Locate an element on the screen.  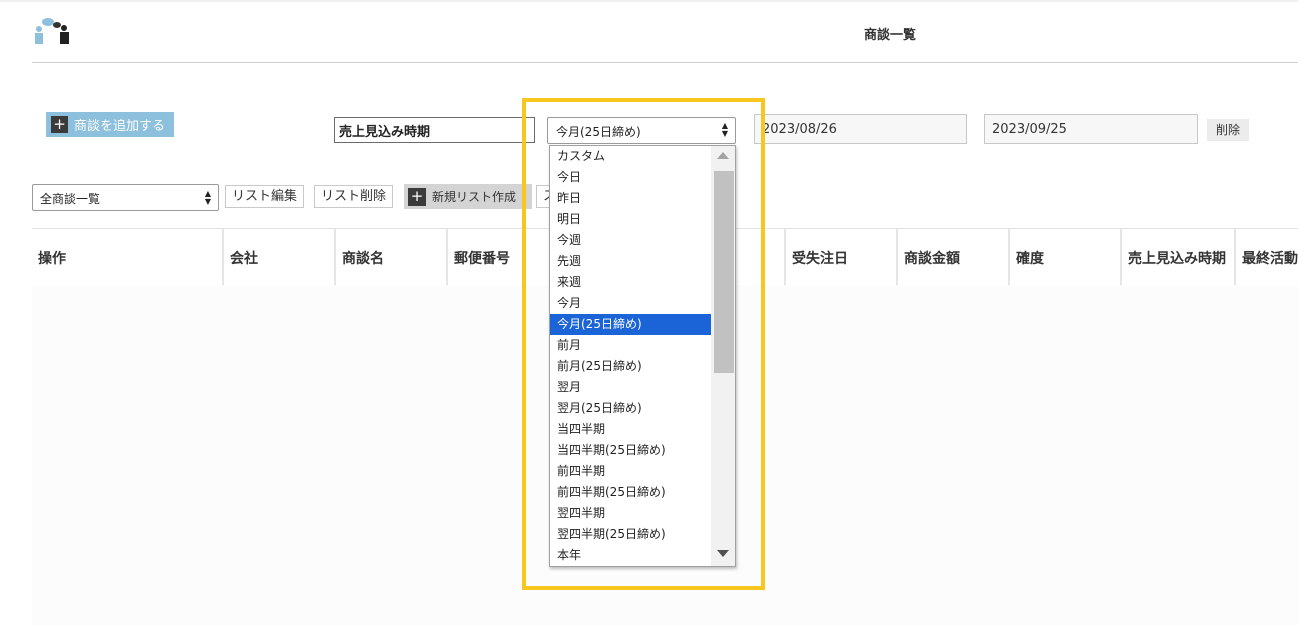
page-title: 商談一覧 is located at coordinates (890, 35).